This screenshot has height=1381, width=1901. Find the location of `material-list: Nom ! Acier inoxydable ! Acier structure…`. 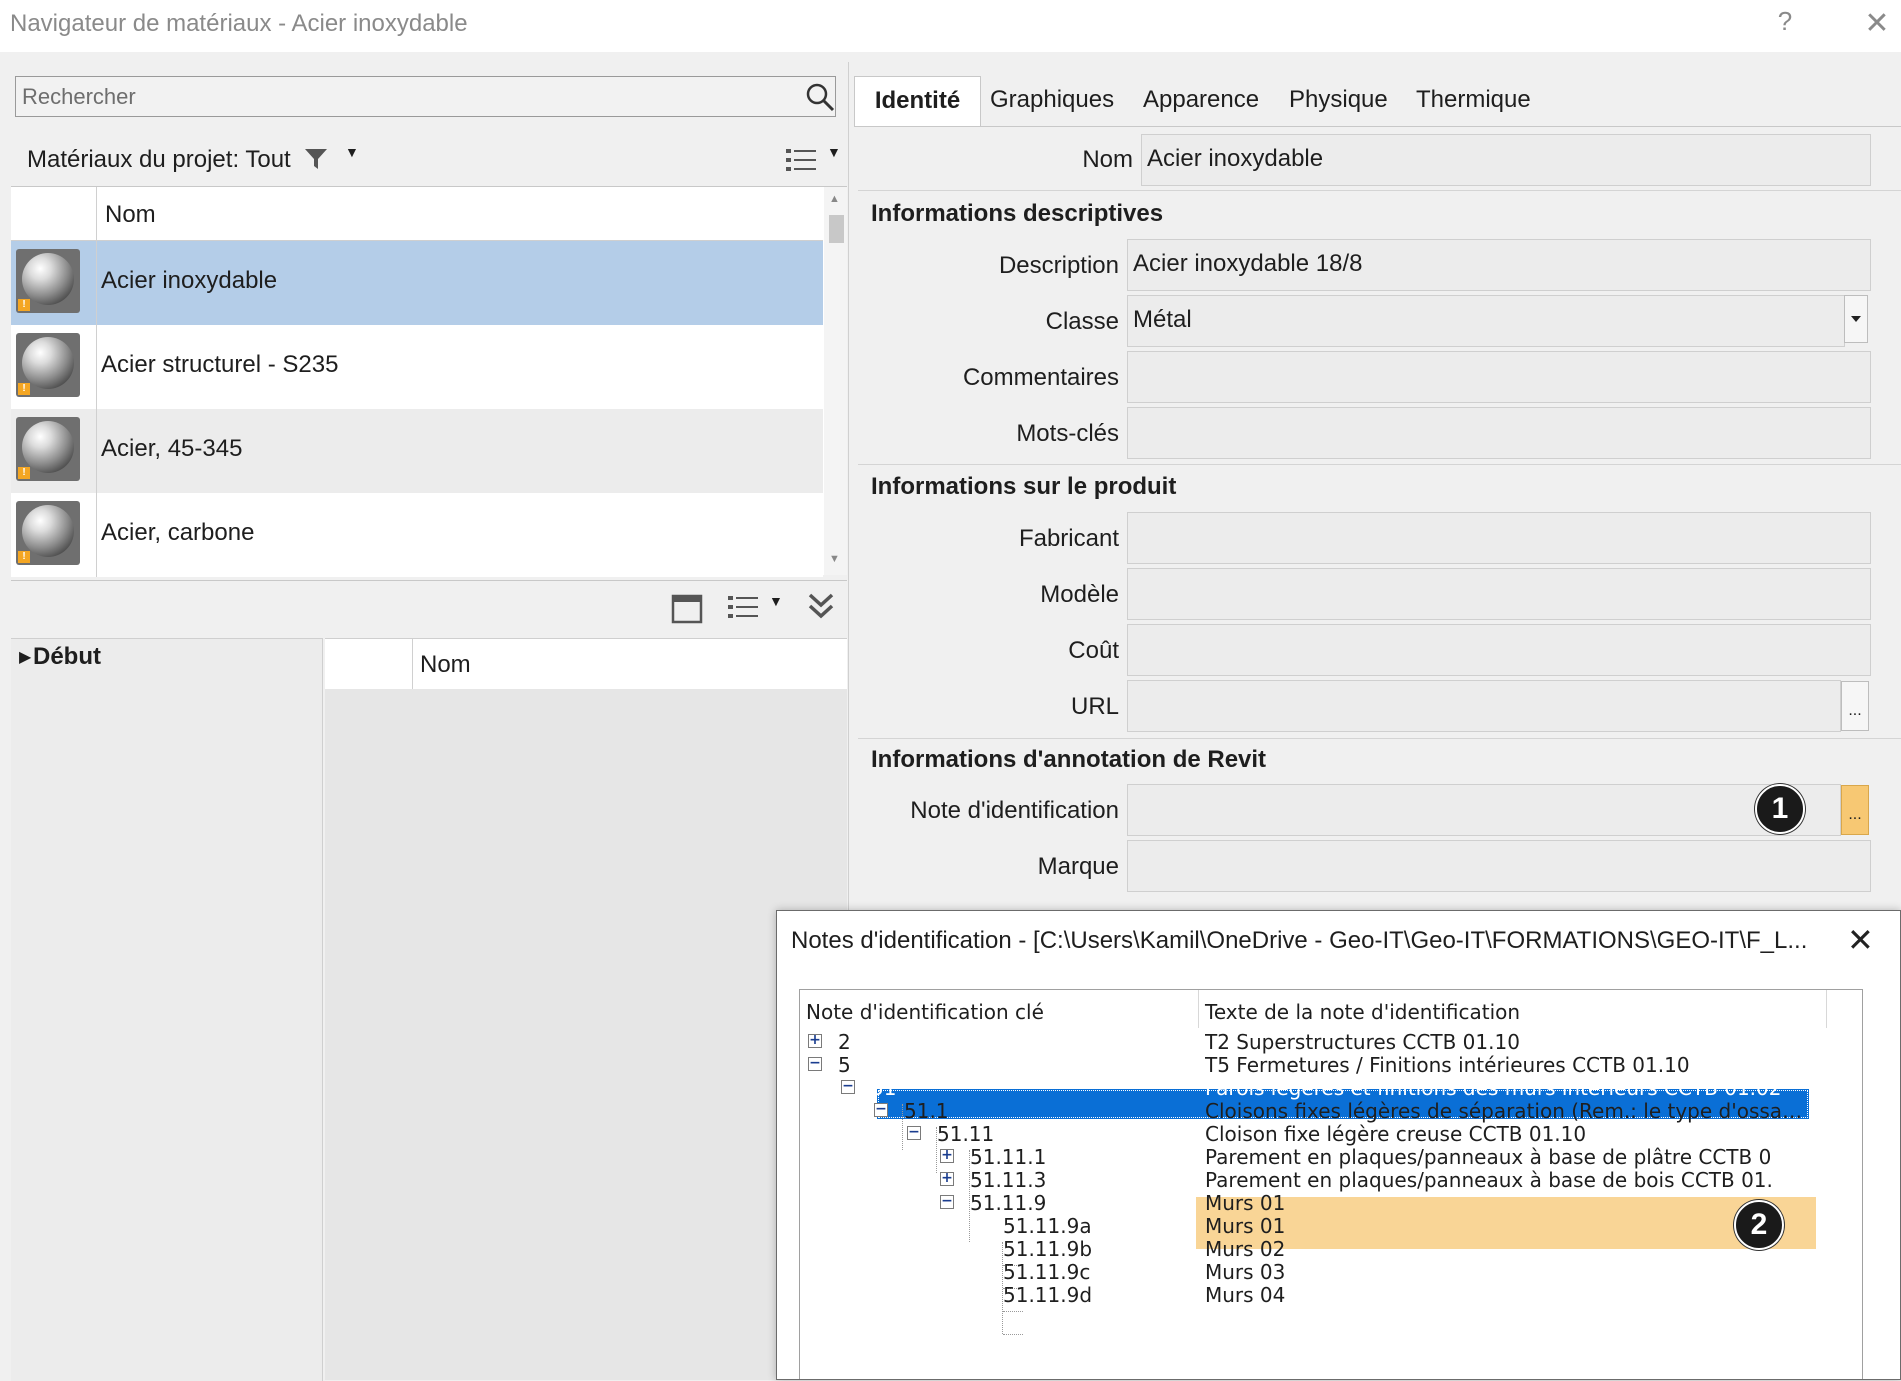

material-list: Nom ! Acier inoxydable ! Acier structure… is located at coordinates (429, 381).